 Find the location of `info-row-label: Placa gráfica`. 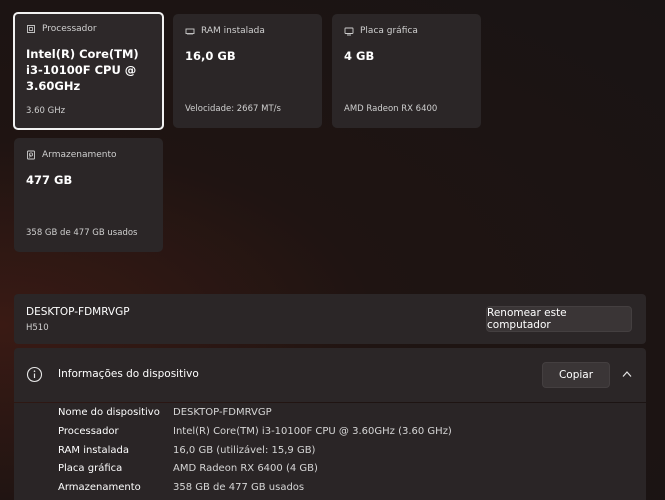

info-row-label: Placa gráfica is located at coordinates (90, 468).